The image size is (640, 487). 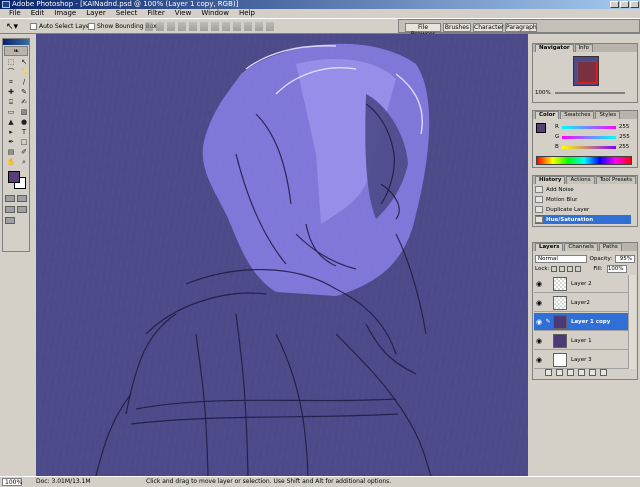 What do you see at coordinates (457, 27) in the screenshot?
I see `palette-tab-brushes: Brushes` at bounding box center [457, 27].